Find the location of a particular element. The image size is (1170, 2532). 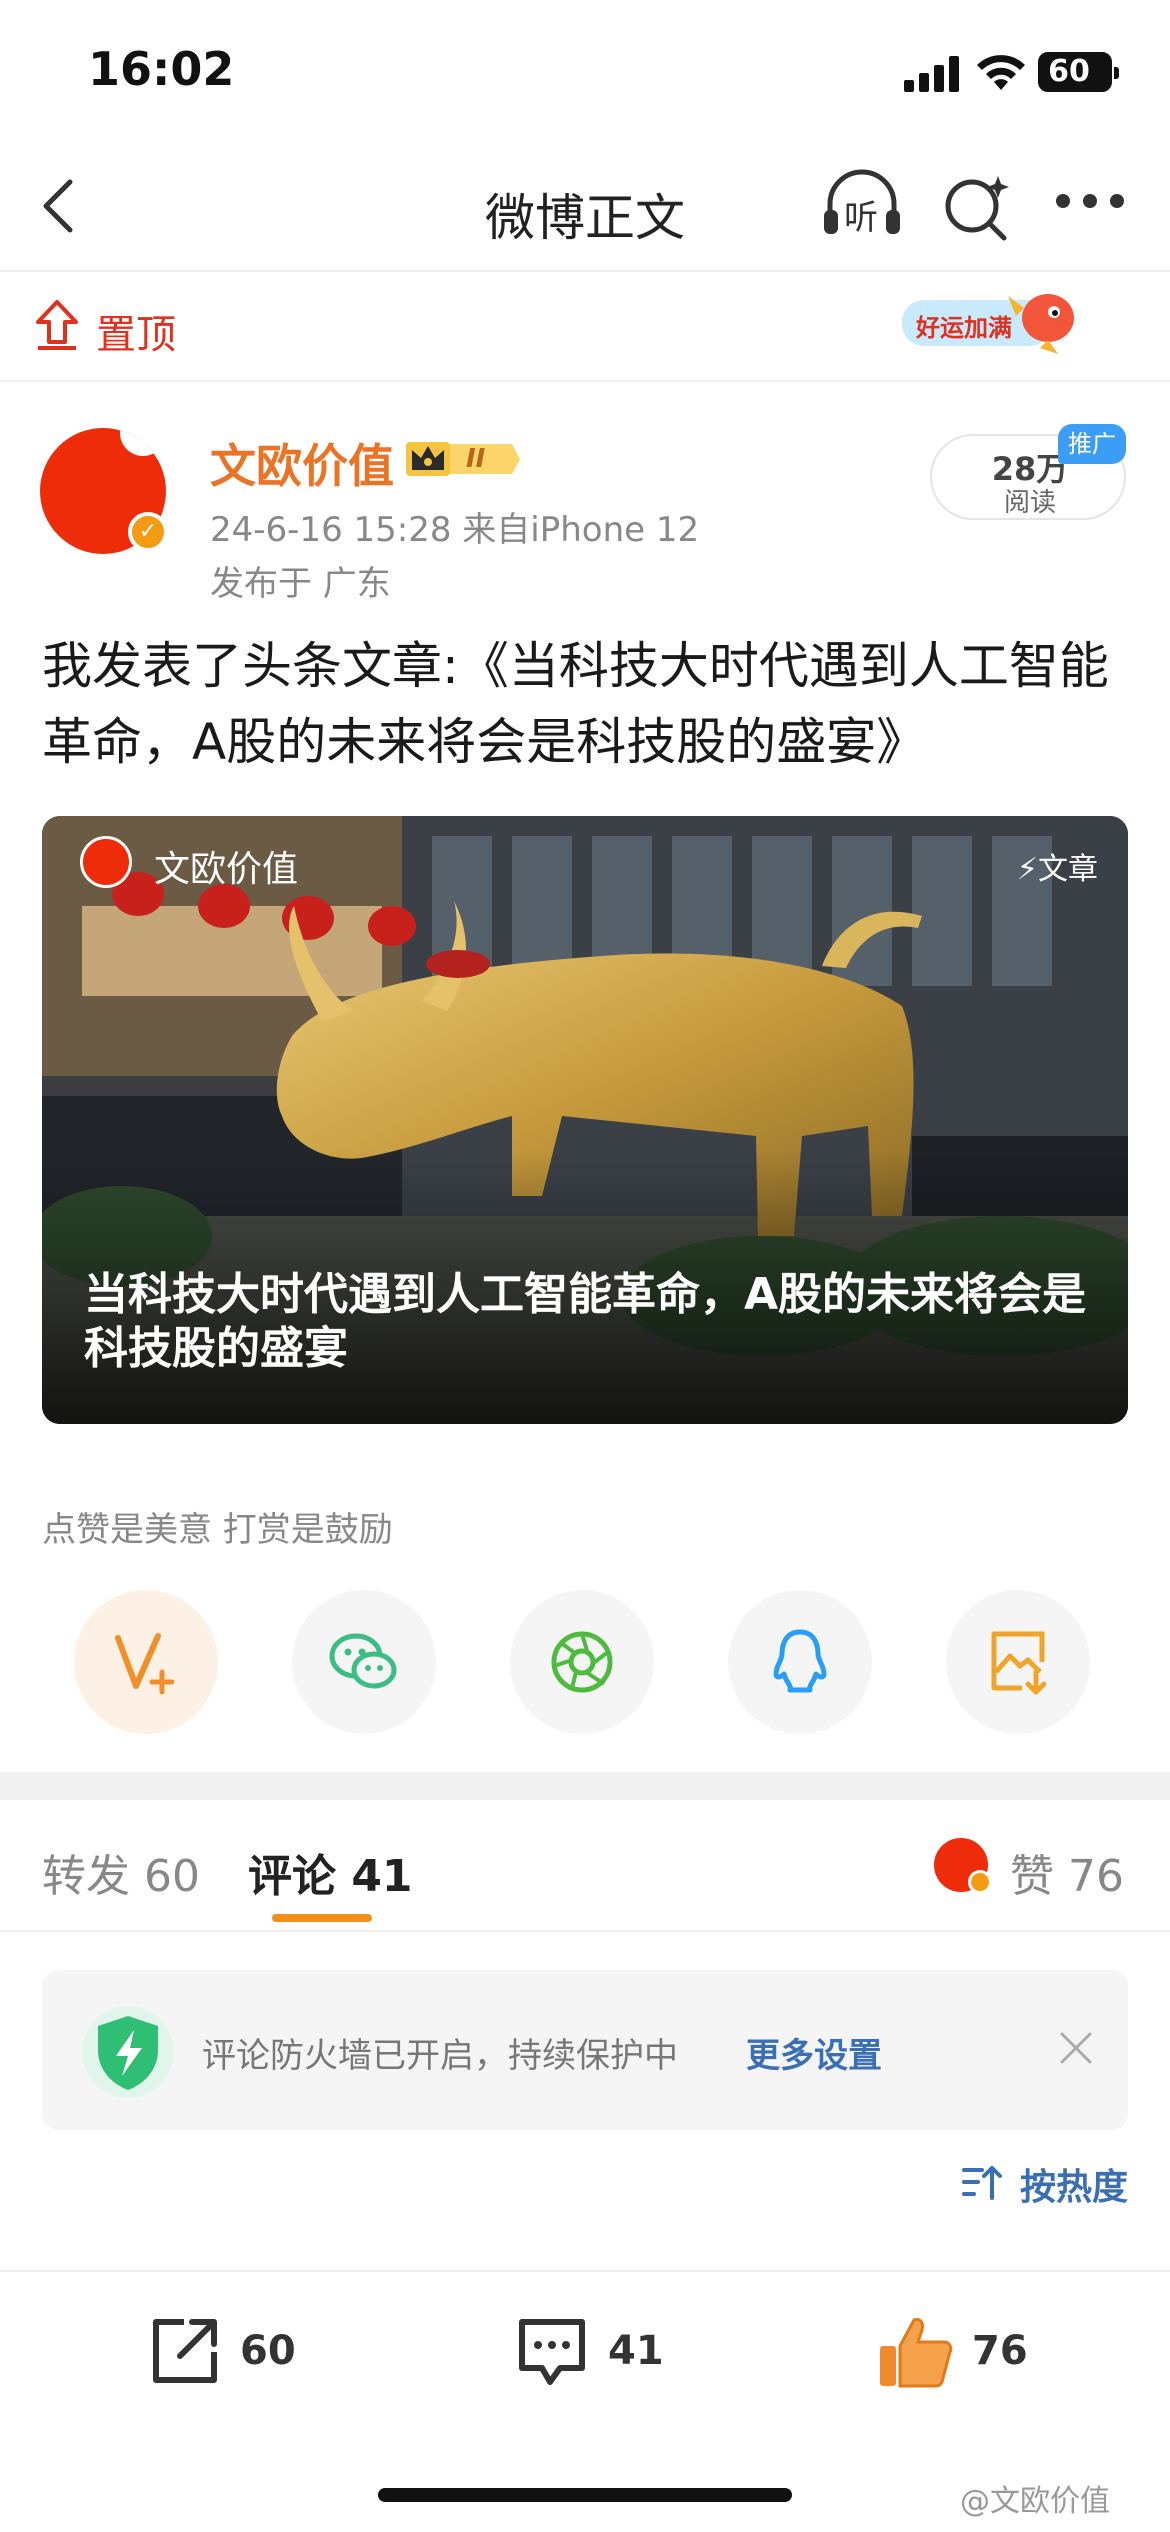

moments-icon is located at coordinates (582, 1662).